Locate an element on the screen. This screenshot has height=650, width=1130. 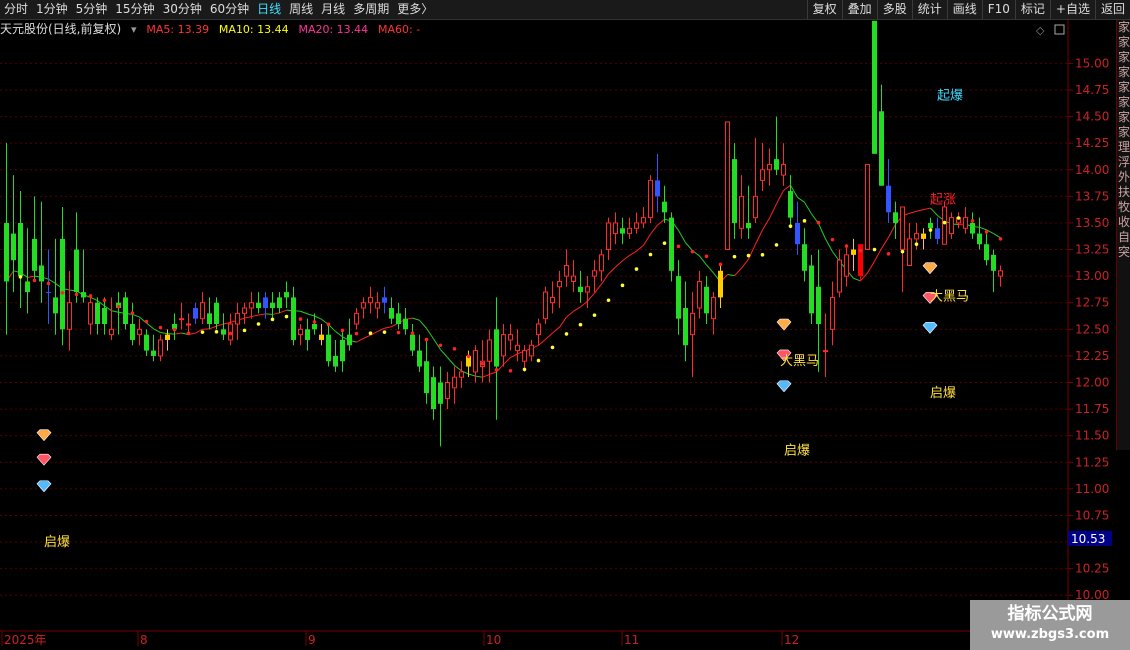
period-tab-1min: 1分钟 is located at coordinates (52, 9).